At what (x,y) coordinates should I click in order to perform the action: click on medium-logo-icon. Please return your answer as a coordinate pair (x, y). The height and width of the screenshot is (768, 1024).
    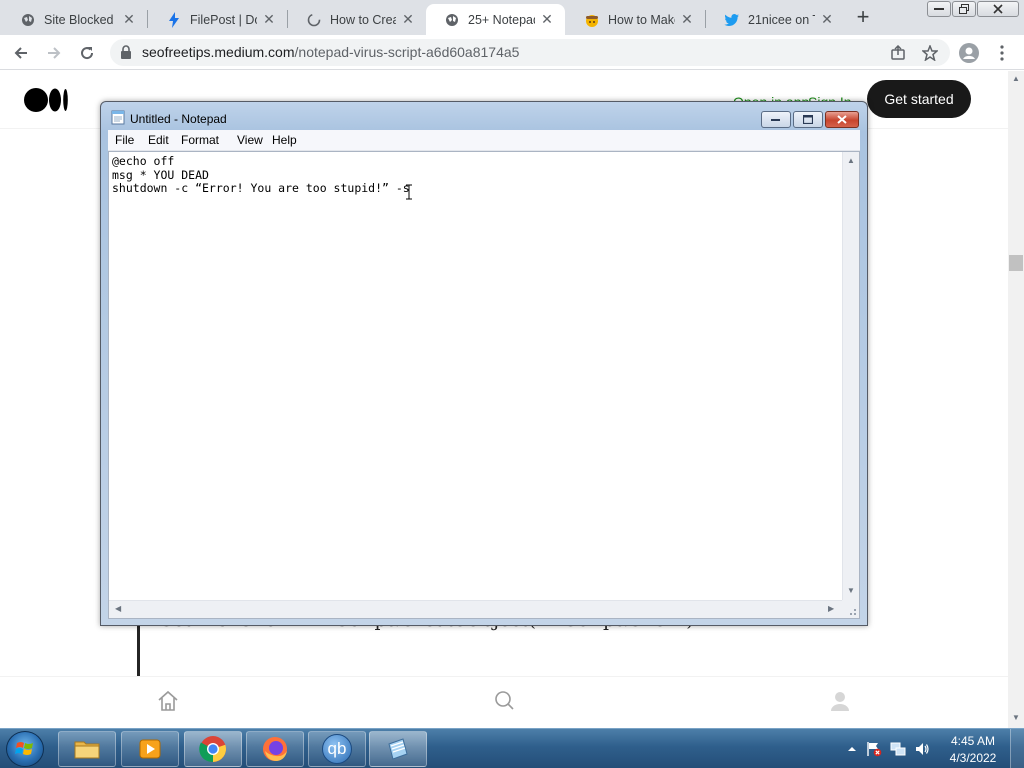
    Looking at the image, I should click on (46, 101).